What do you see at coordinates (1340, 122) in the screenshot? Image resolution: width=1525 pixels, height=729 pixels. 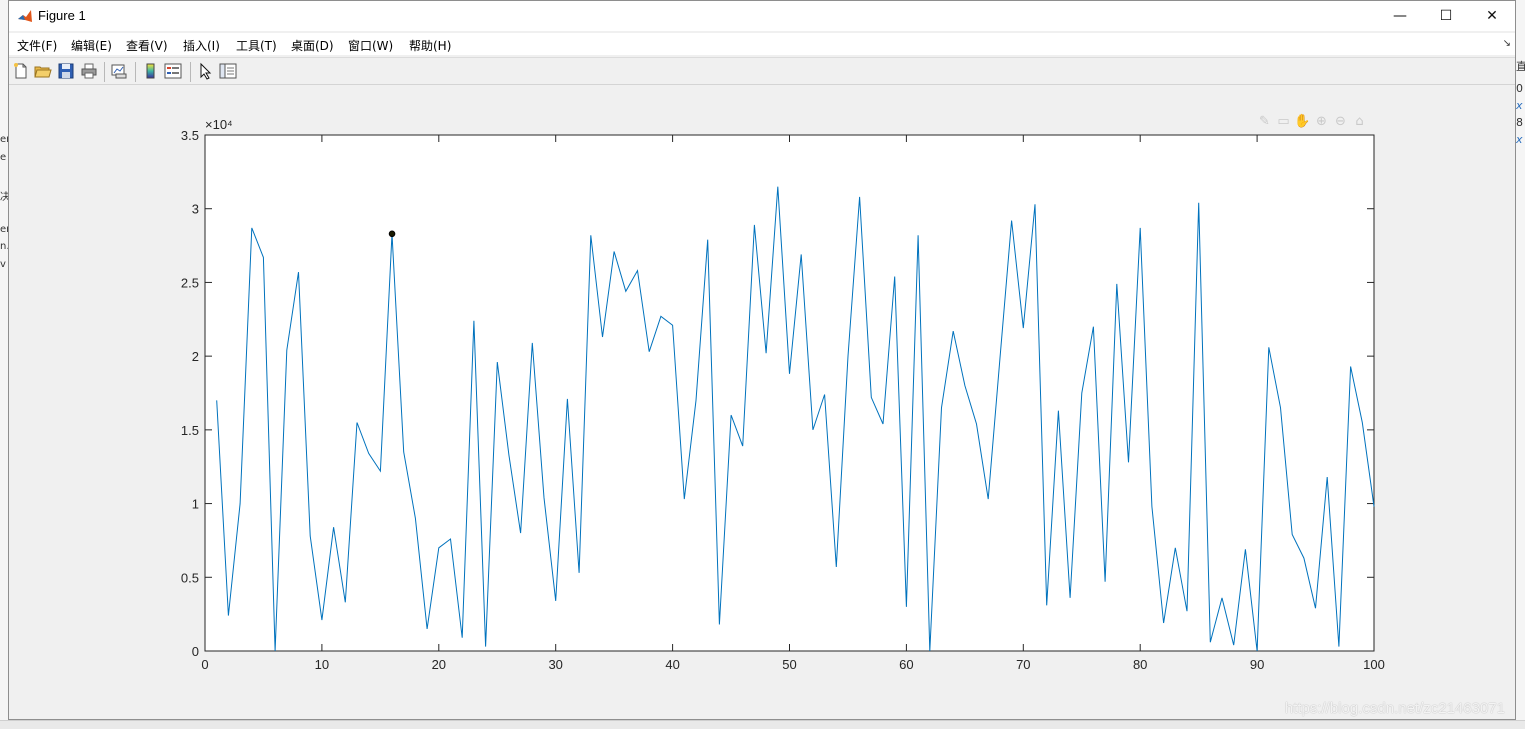 I see `zoom-out-icon: ⊖` at bounding box center [1340, 122].